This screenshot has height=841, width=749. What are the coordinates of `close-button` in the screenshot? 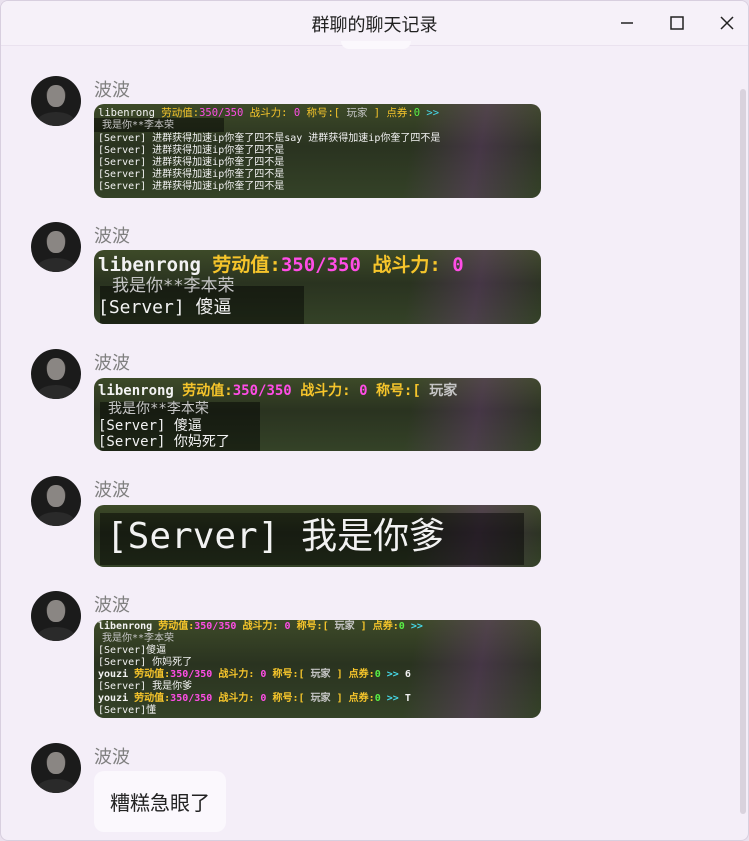 It's located at (727, 23).